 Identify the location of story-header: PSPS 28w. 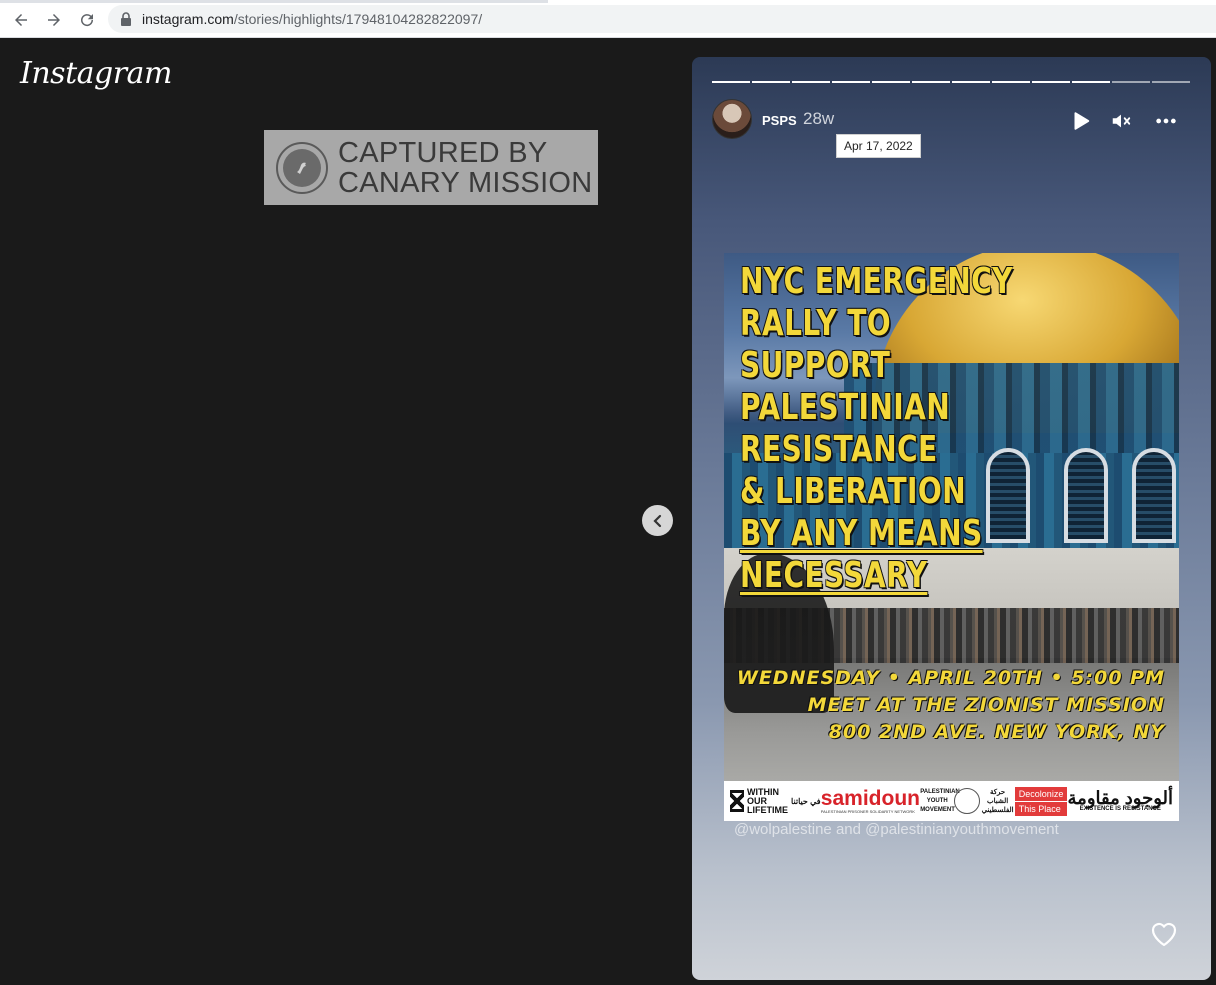
(951, 120).